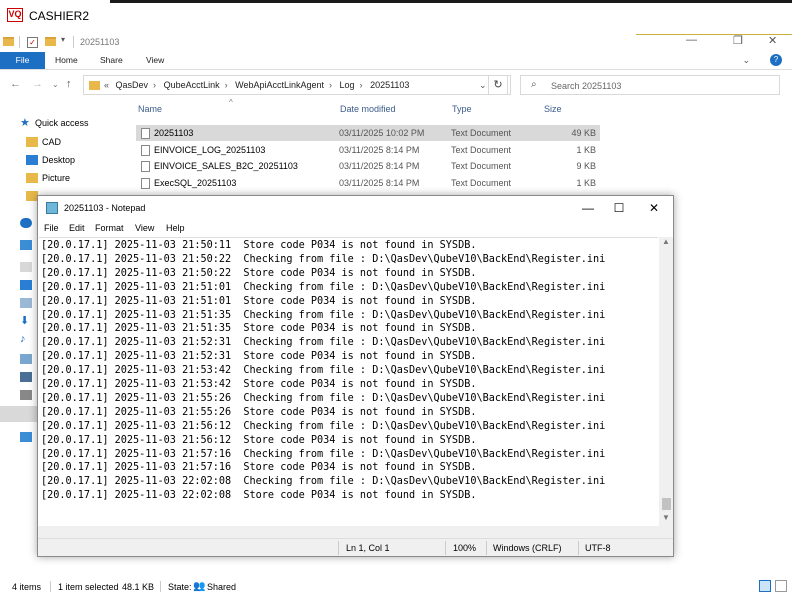 The width and height of the screenshot is (792, 595). Describe the element at coordinates (111, 60) in the screenshot. I see `tab-share: Share` at that location.